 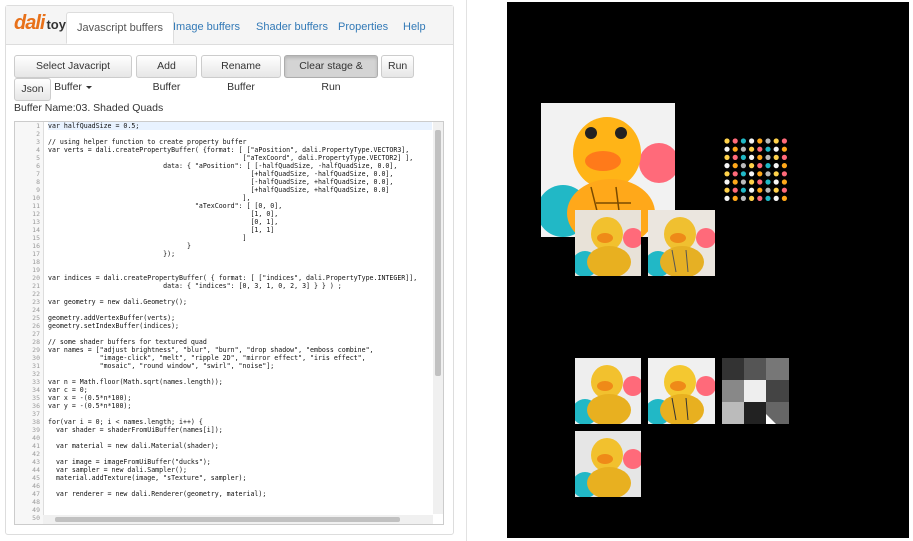 I want to click on code-line: ],, so click(x=240, y=198).